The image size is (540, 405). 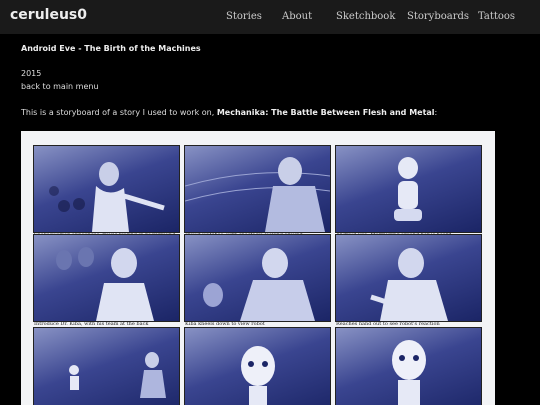 I want to click on page-title: Android Eve - The Birth of the Machines, so click(x=111, y=48).